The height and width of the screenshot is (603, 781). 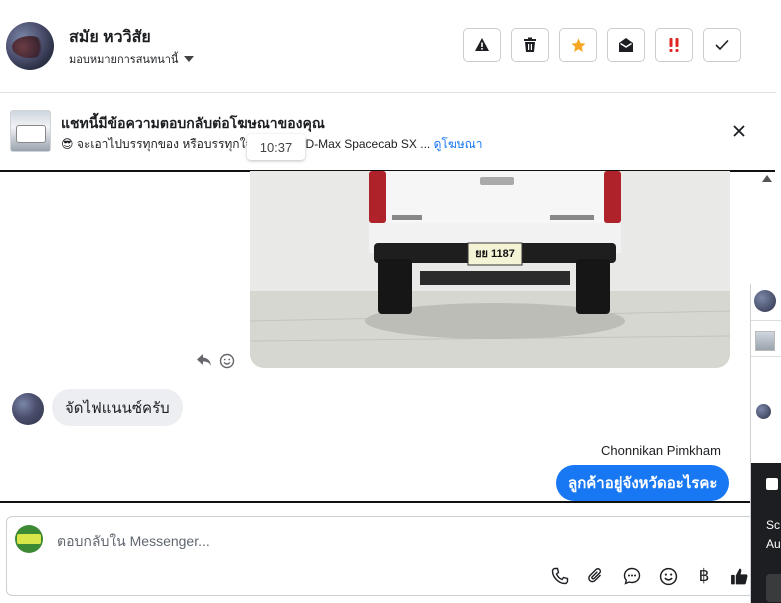 I want to click on star-icon, so click(x=578, y=44).